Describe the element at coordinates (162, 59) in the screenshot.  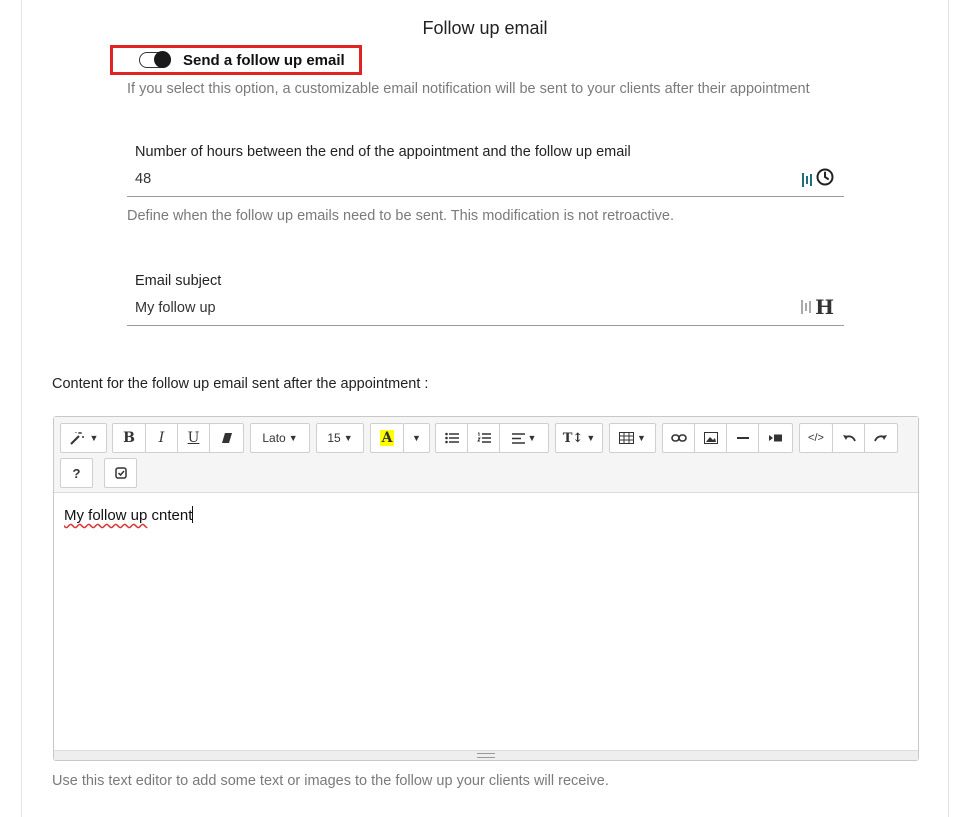
I see `toggle-knob` at that location.